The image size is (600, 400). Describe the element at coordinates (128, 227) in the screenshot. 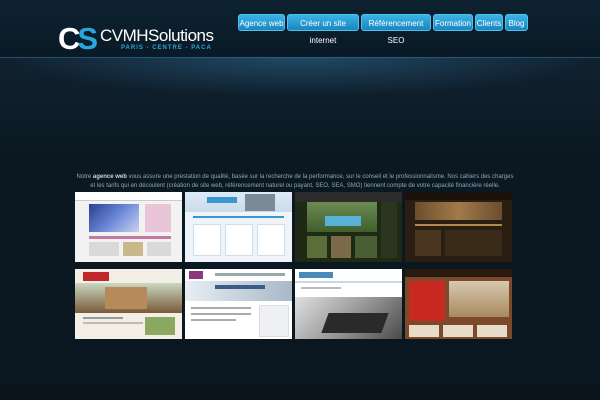

I see `portfolio-thumb-jewelry` at that location.